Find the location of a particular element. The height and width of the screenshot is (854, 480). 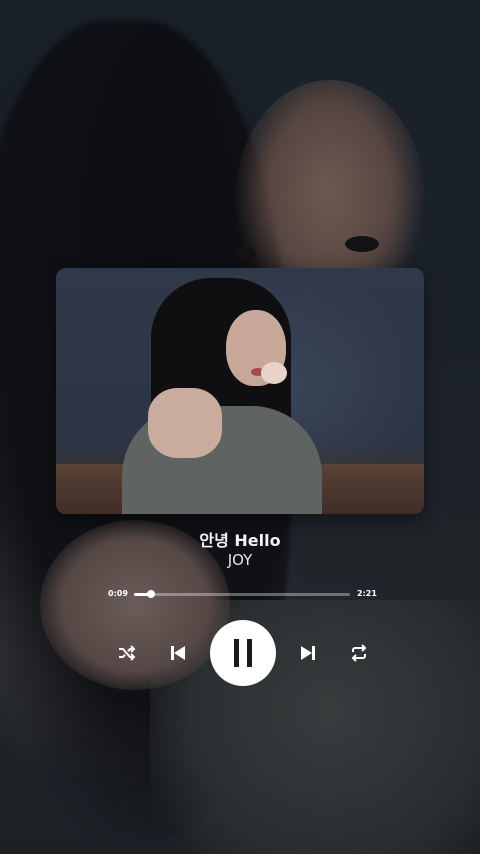

total-time: 2:21 is located at coordinates (367, 593).